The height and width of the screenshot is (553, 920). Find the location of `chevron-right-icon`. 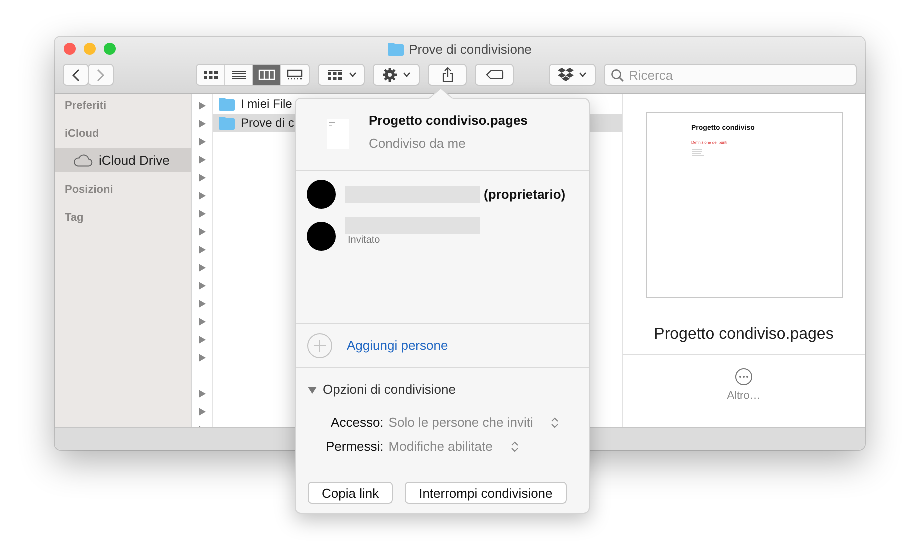

chevron-right-icon is located at coordinates (101, 75).